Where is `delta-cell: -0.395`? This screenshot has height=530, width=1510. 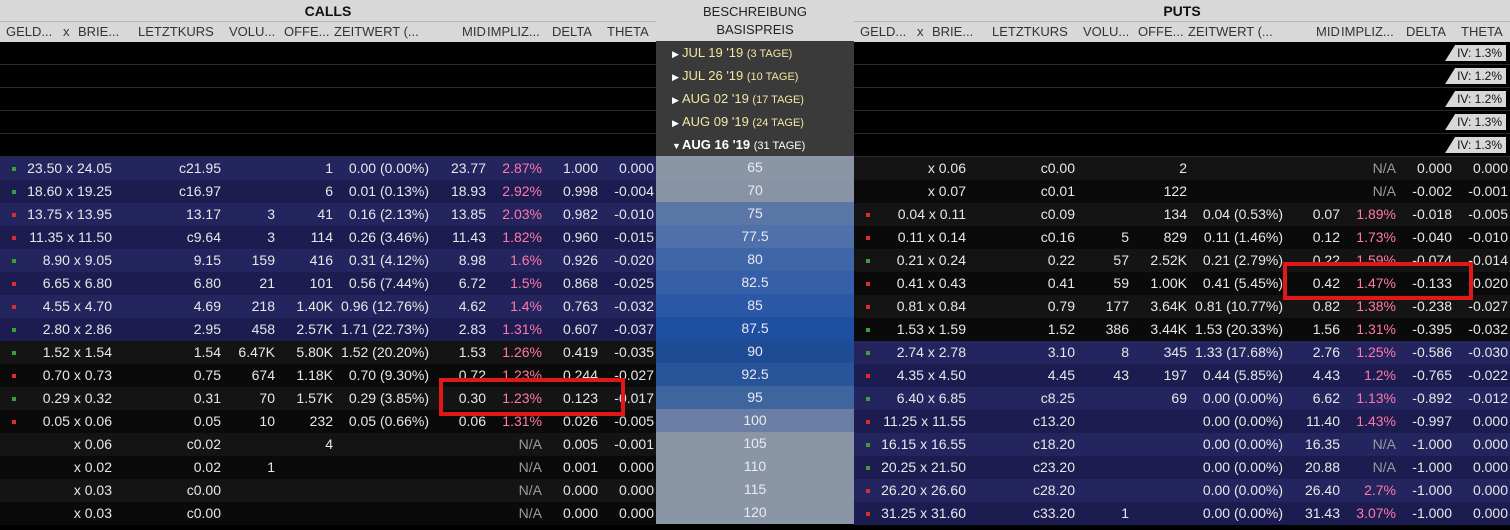 delta-cell: -0.395 is located at coordinates (1432, 329).